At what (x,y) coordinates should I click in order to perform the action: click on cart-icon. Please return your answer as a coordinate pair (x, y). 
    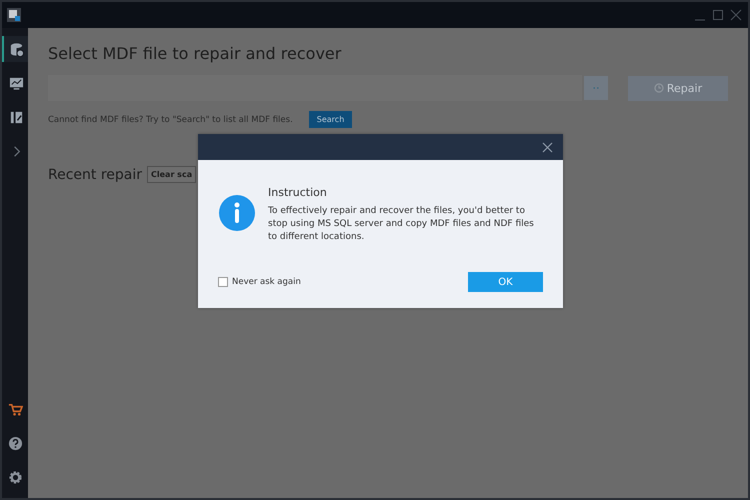
    Looking at the image, I should click on (15, 409).